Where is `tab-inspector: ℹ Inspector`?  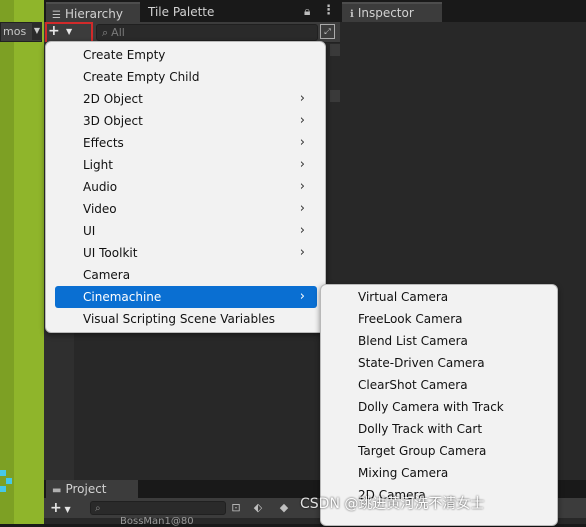
tab-inspector: ℹ Inspector is located at coordinates (392, 12).